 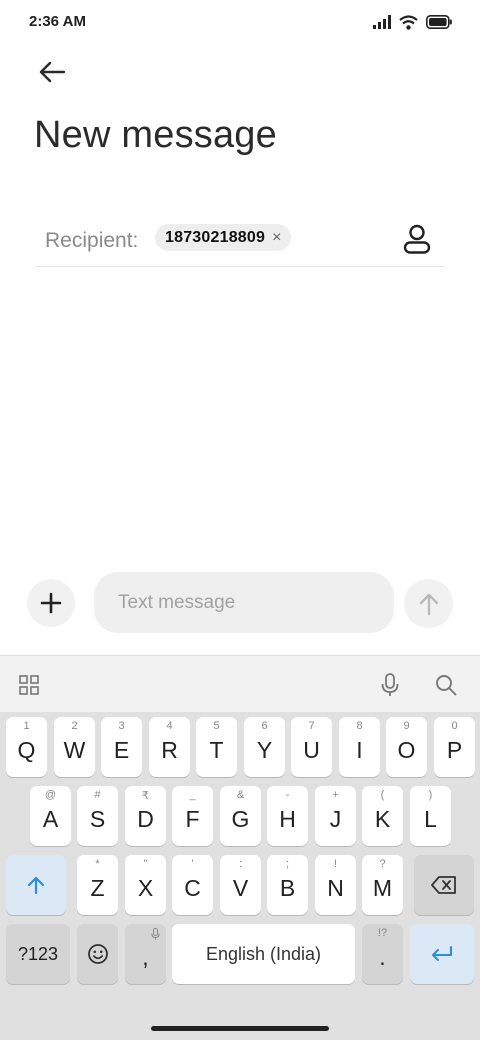 What do you see at coordinates (287, 816) in the screenshot?
I see `key-h: -H` at bounding box center [287, 816].